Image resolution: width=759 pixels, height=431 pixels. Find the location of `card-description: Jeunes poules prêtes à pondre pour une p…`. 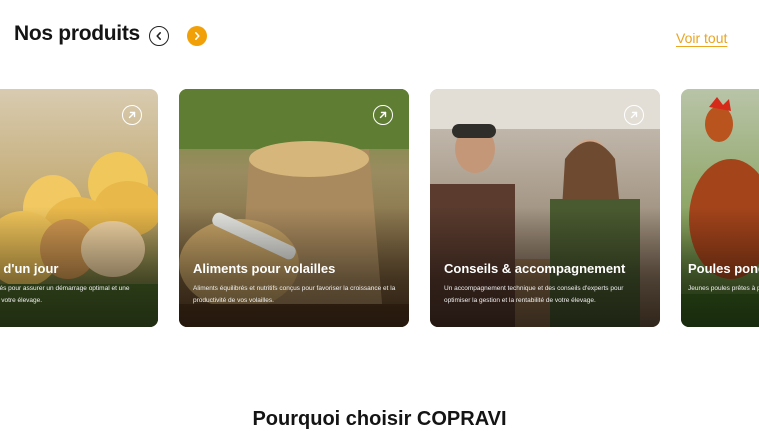

card-description: Jeunes poules prêtes à pondre pour une p… is located at coordinates (723, 288).